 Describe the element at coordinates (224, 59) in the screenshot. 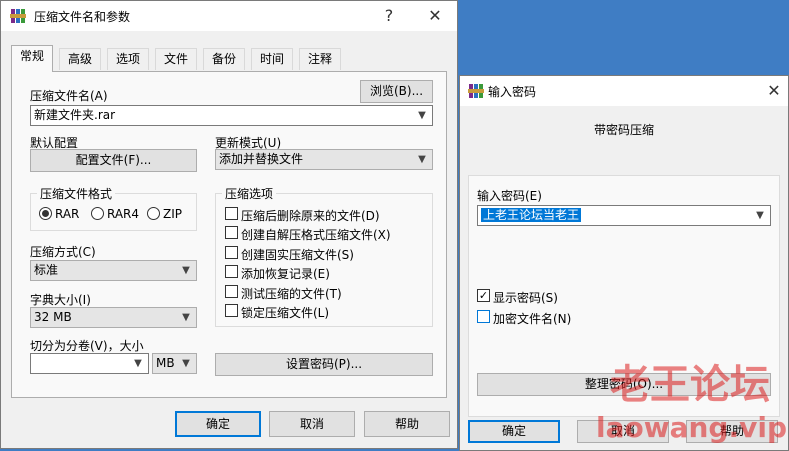

I see `tab-backup: 备份` at that location.